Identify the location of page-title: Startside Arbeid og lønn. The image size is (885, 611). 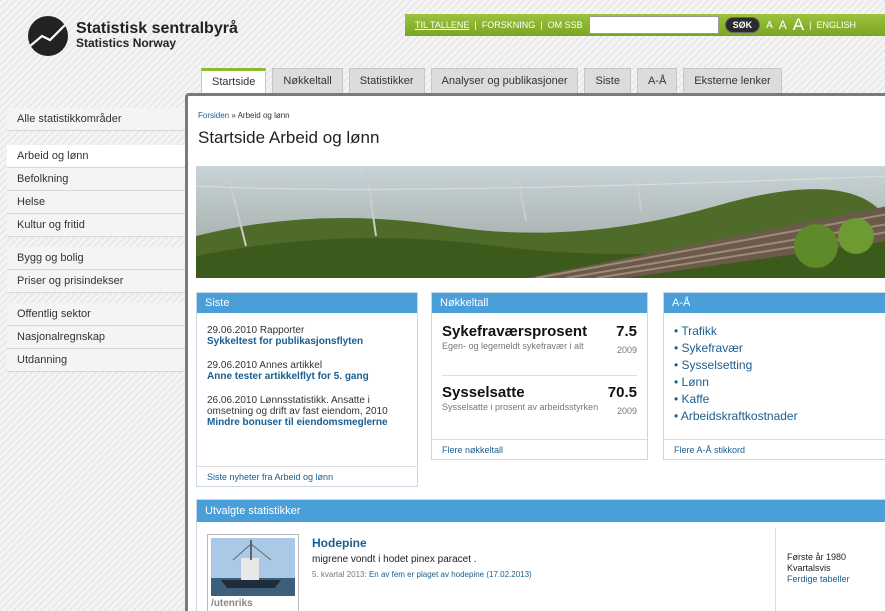
(289, 137).